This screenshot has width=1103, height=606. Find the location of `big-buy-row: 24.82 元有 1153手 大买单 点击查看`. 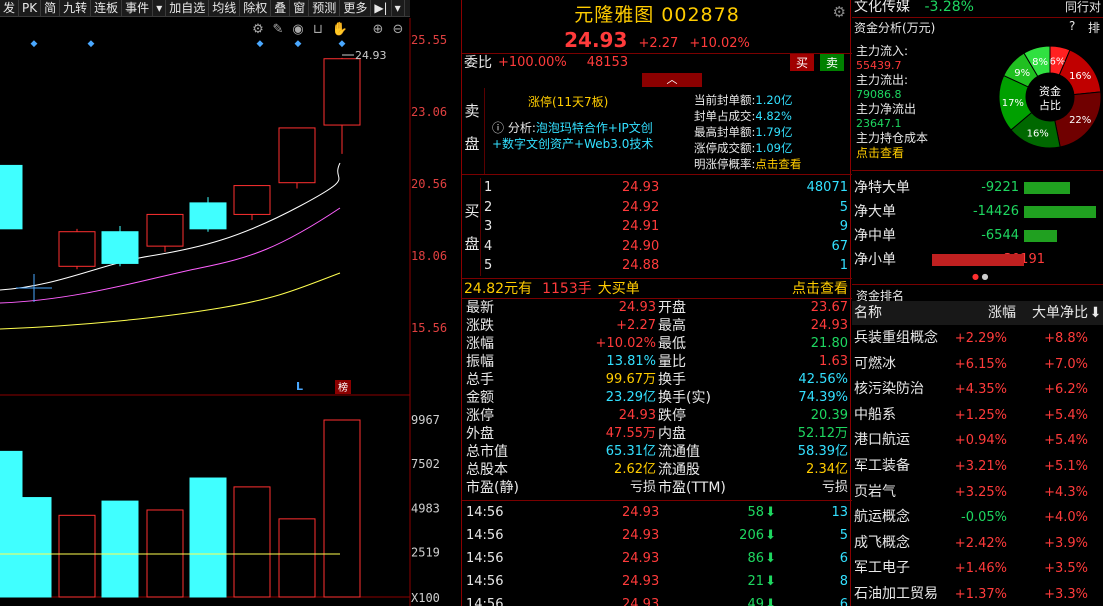

big-buy-row: 24.82 元有 1153手 大买单 点击查看 is located at coordinates (657, 289).